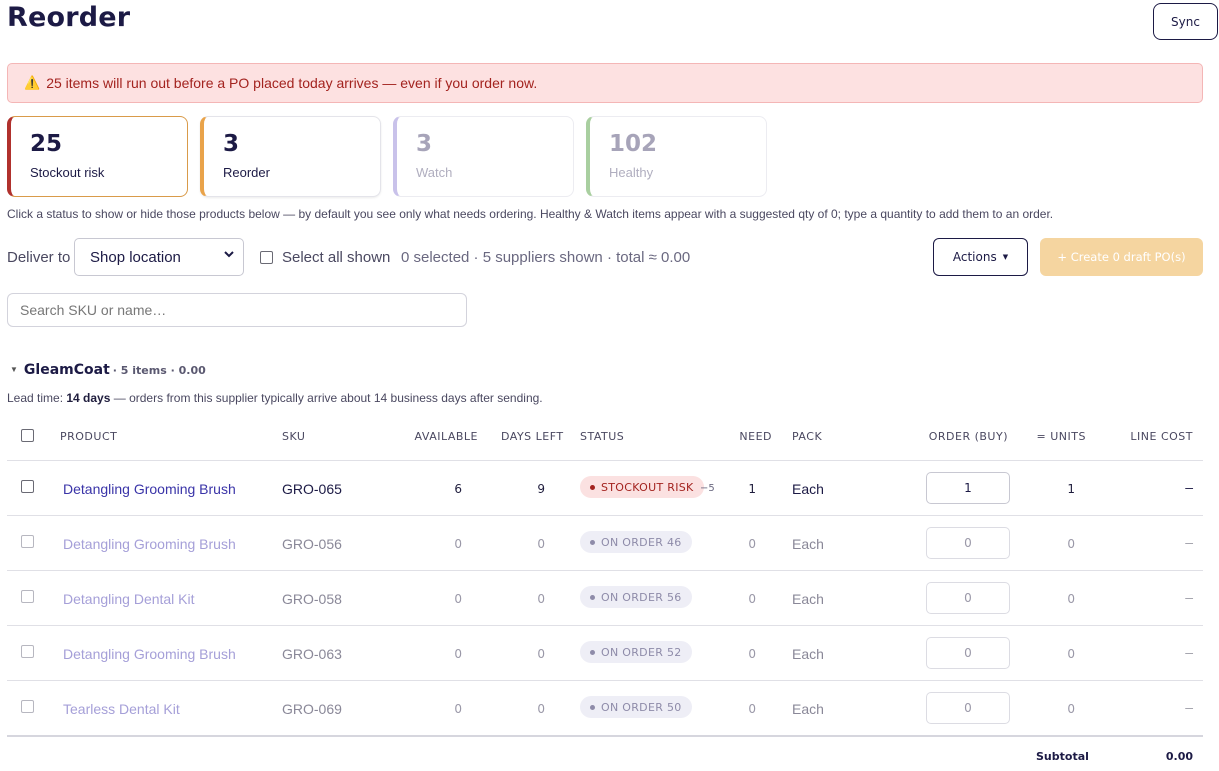 Image resolution: width=1219 pixels, height=771 pixels. I want to click on deliver-to-value: Shop location, so click(135, 257).